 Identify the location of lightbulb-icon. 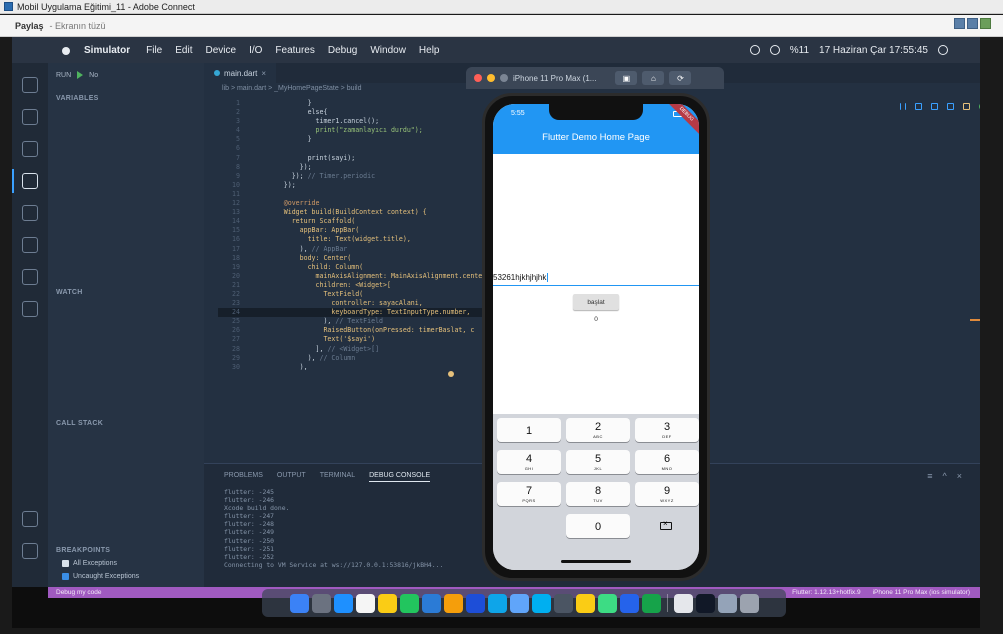
(451, 374).